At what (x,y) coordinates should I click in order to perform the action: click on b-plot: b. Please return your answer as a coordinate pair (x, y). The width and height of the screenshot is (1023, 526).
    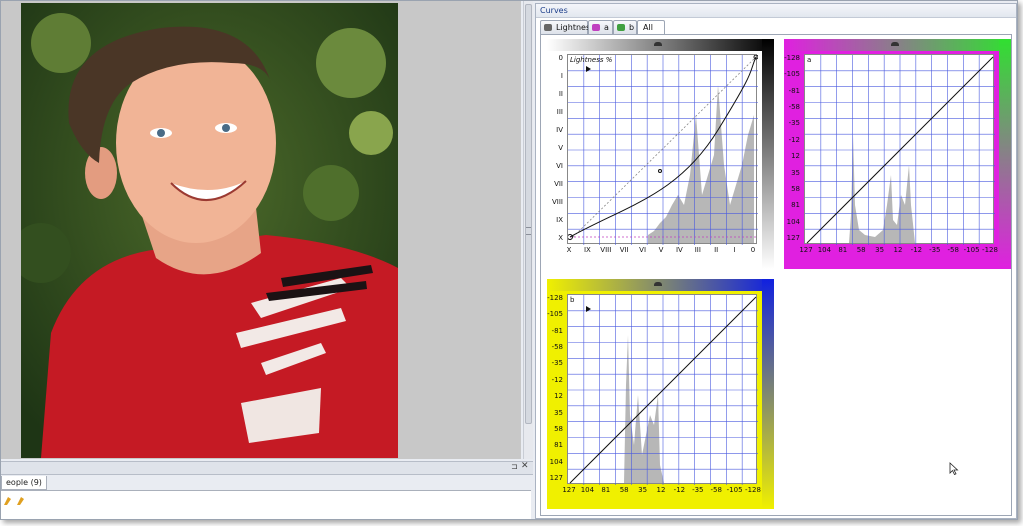
    Looking at the image, I should click on (662, 389).